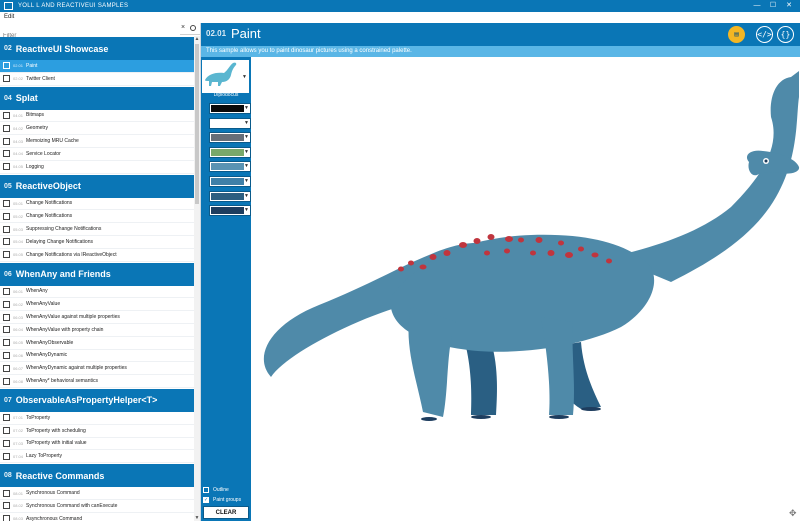 This screenshot has height=526, width=800. Describe the element at coordinates (206, 499) in the screenshot. I see `paint-groups-checkbox: ✓` at that location.